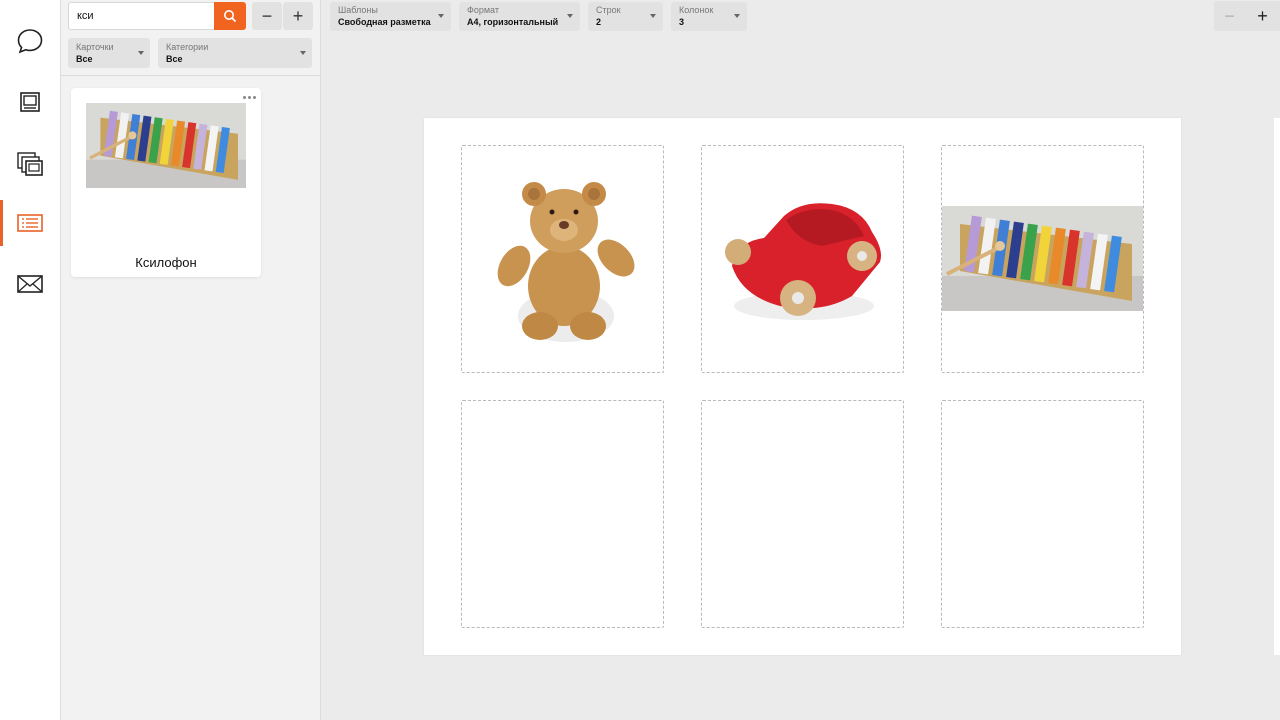 The image size is (1280, 720). Describe the element at coordinates (519, 16) in the screenshot. I see `format-select: Формат А4, горизонтальный` at that location.